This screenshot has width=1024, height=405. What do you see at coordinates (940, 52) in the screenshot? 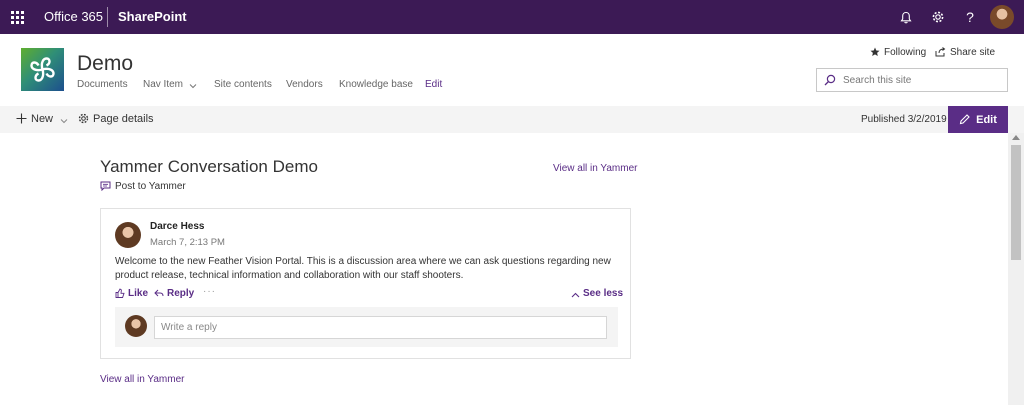
I see `share-icon` at bounding box center [940, 52].